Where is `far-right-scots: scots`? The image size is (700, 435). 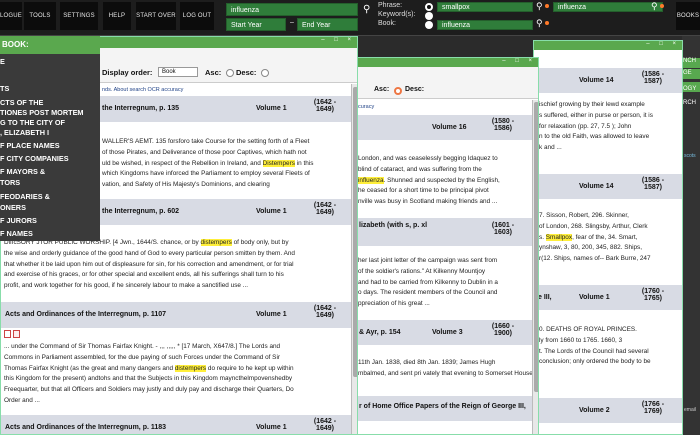
far-right-scots: scots is located at coordinates (690, 156).